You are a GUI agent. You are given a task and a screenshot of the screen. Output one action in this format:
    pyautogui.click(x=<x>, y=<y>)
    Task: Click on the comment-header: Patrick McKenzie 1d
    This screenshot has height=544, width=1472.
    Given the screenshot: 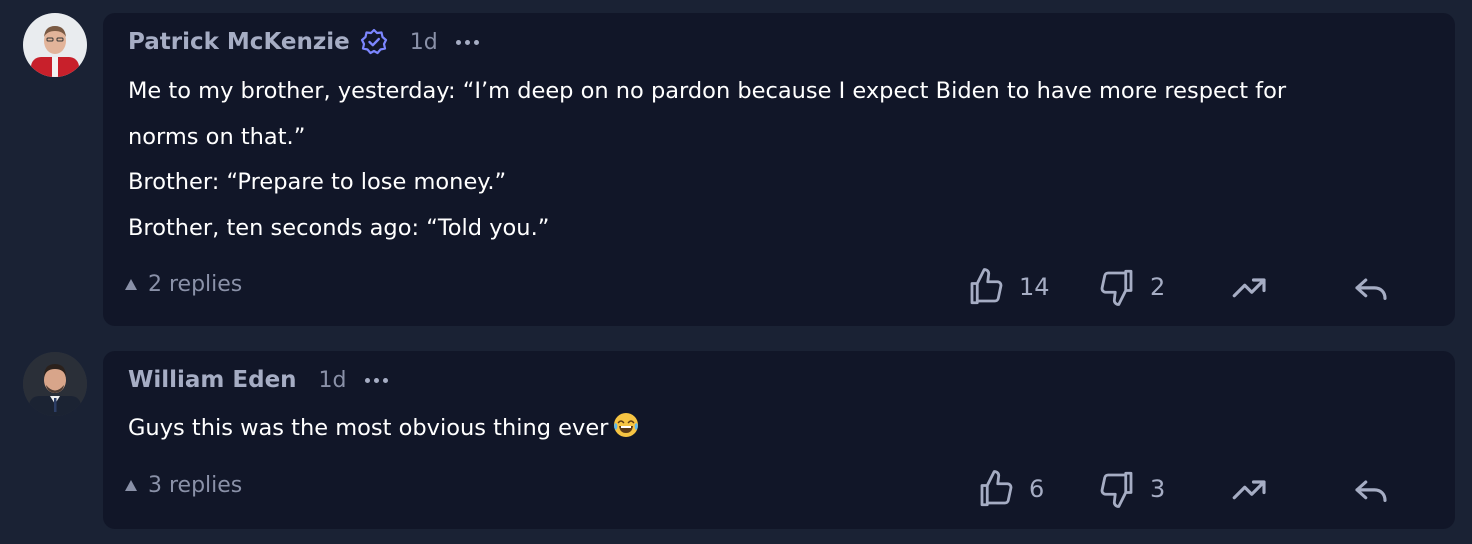 What is the action you would take?
    pyautogui.click(x=303, y=42)
    